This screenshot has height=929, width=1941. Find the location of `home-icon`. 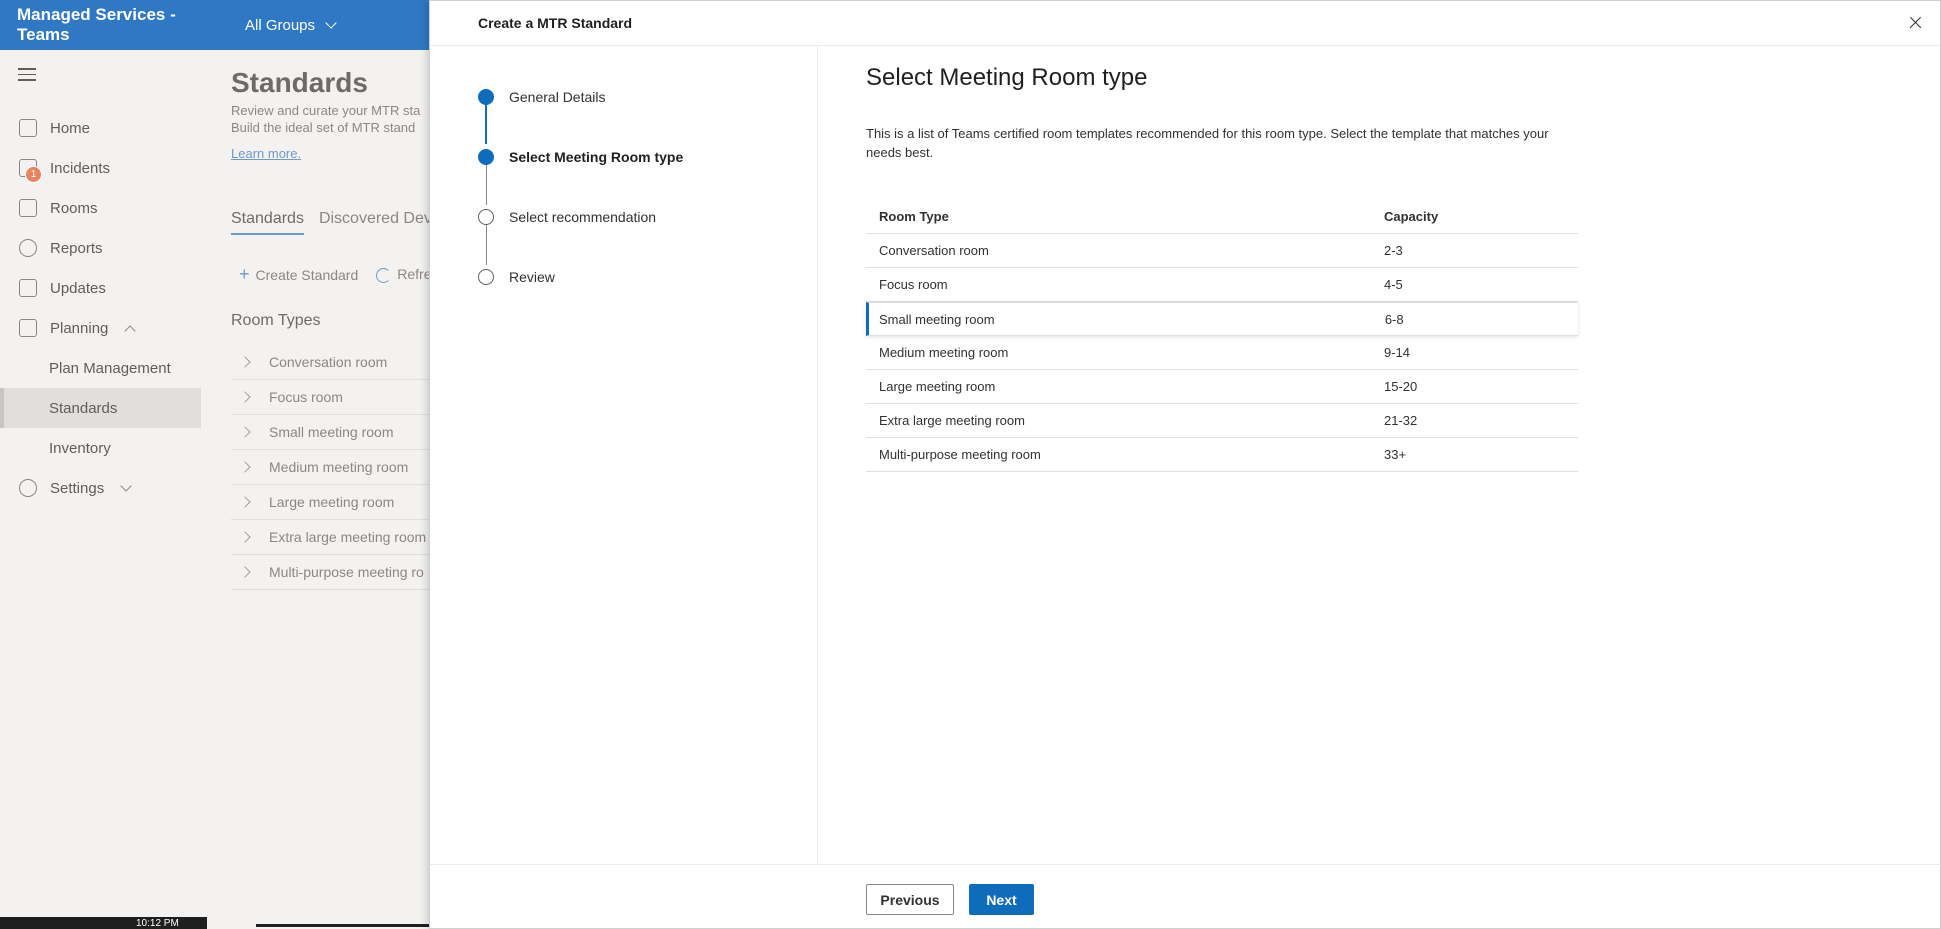

home-icon is located at coordinates (28, 128).